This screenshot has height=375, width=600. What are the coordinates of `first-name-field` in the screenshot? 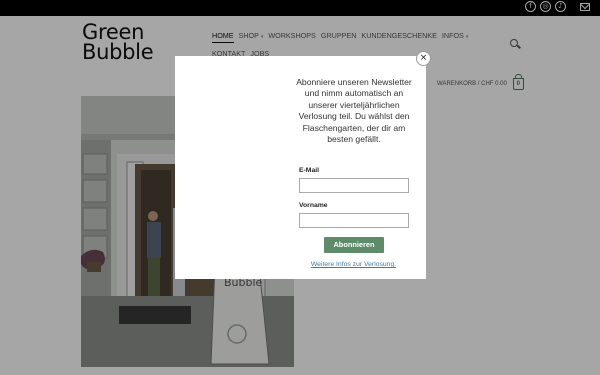 It's located at (354, 220).